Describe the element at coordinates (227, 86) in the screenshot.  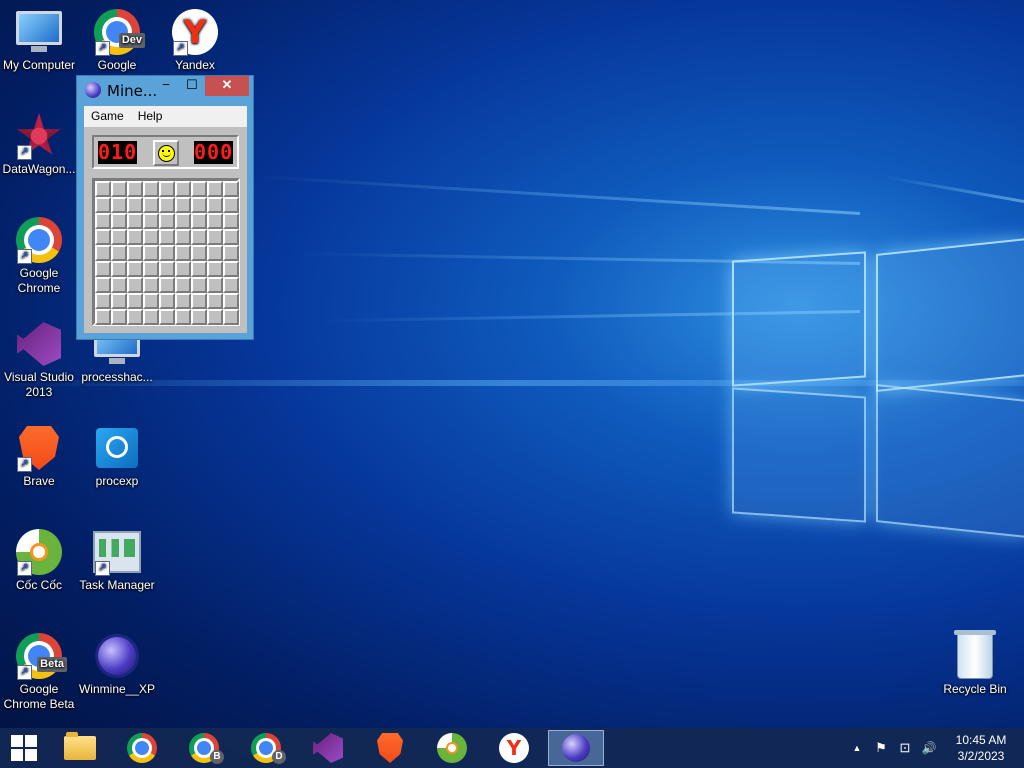
I see `close-button: ✕` at that location.